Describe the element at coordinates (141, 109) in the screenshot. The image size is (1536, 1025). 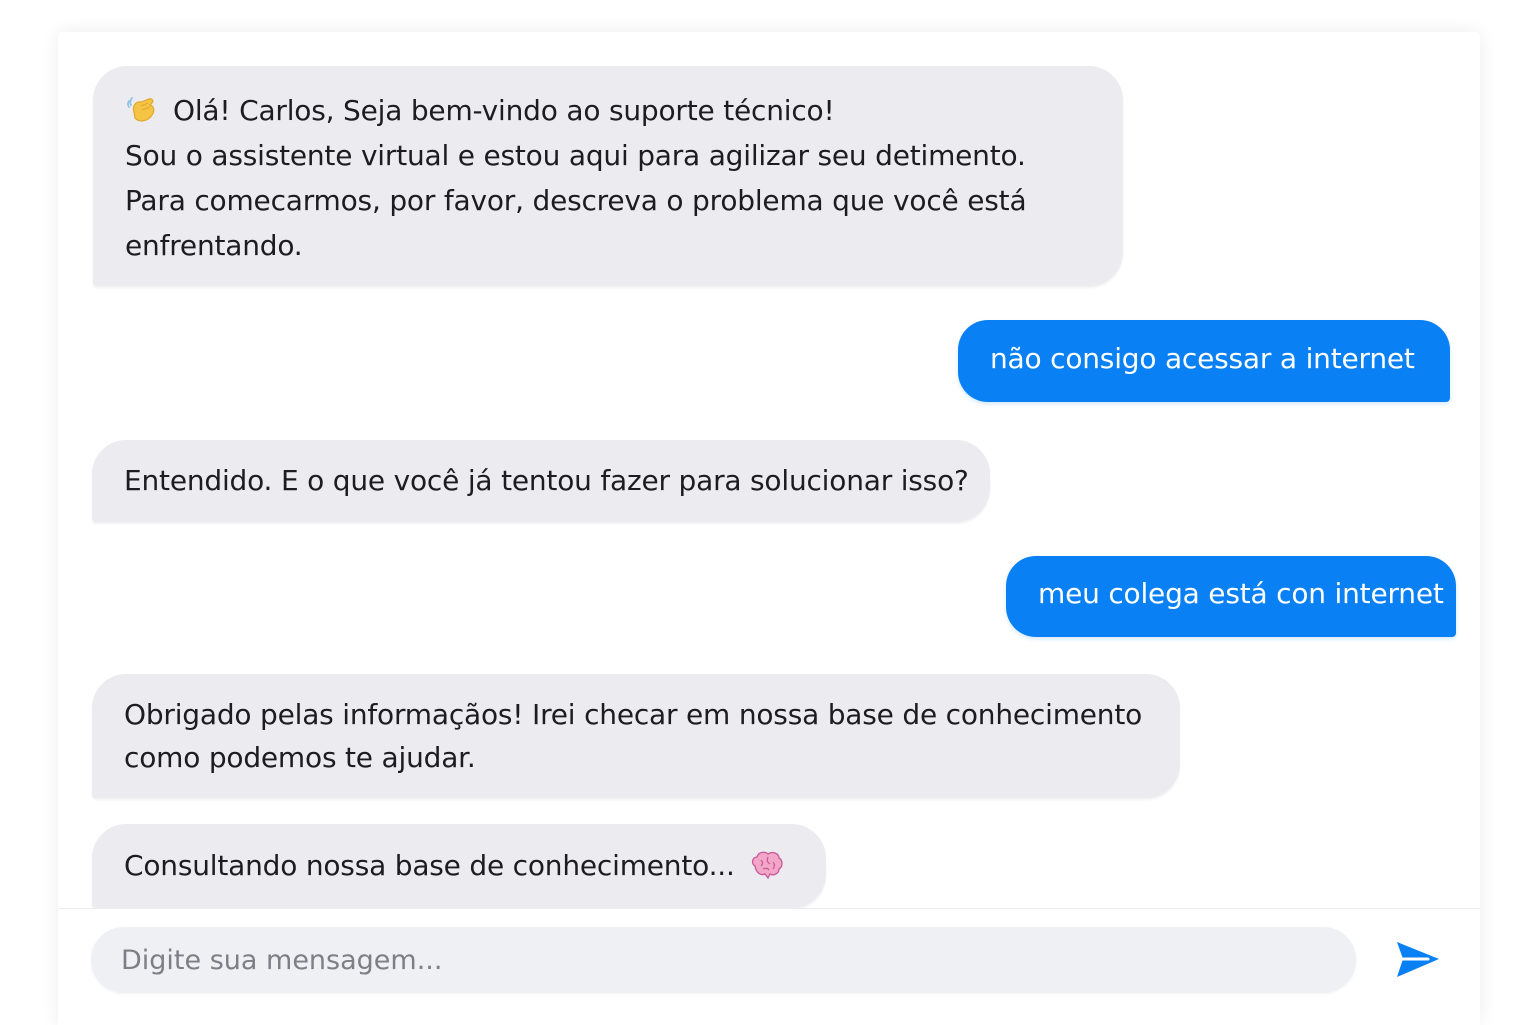
I see `waving-hand-icon` at that location.